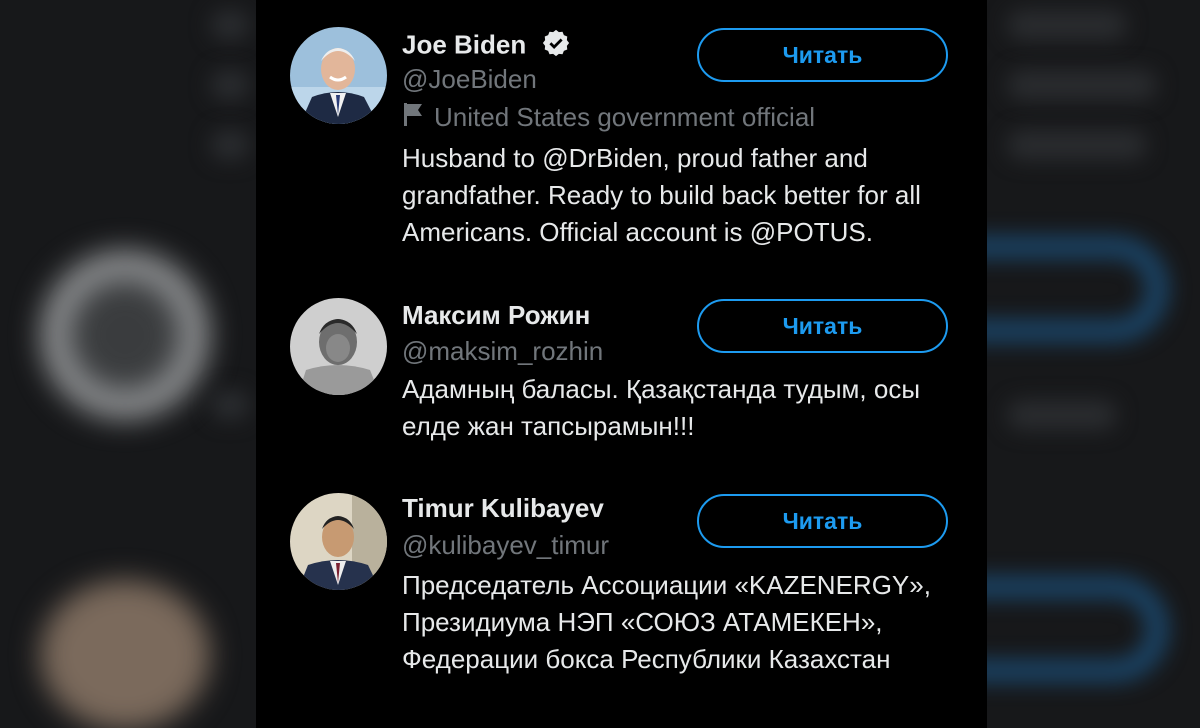 This screenshot has width=1200, height=728. Describe the element at coordinates (506, 545) in the screenshot. I see `account-handle: @kulibayev_timur` at that location.